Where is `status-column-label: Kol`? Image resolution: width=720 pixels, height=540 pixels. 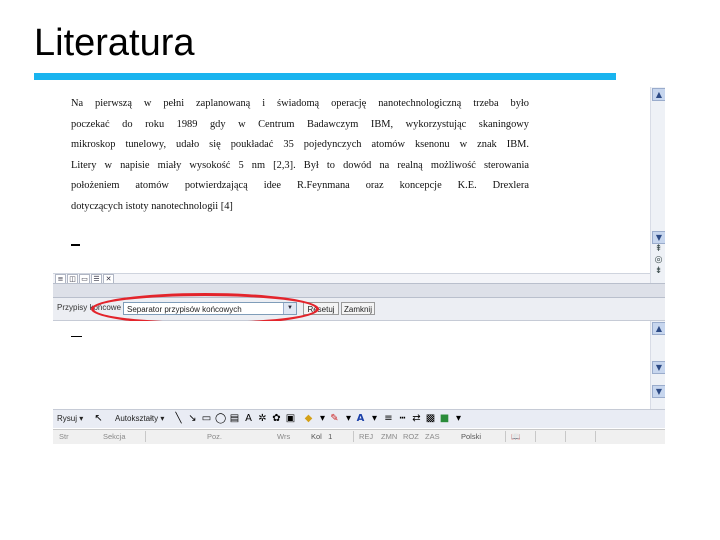
status-column-label: Kol is located at coordinates (316, 436).